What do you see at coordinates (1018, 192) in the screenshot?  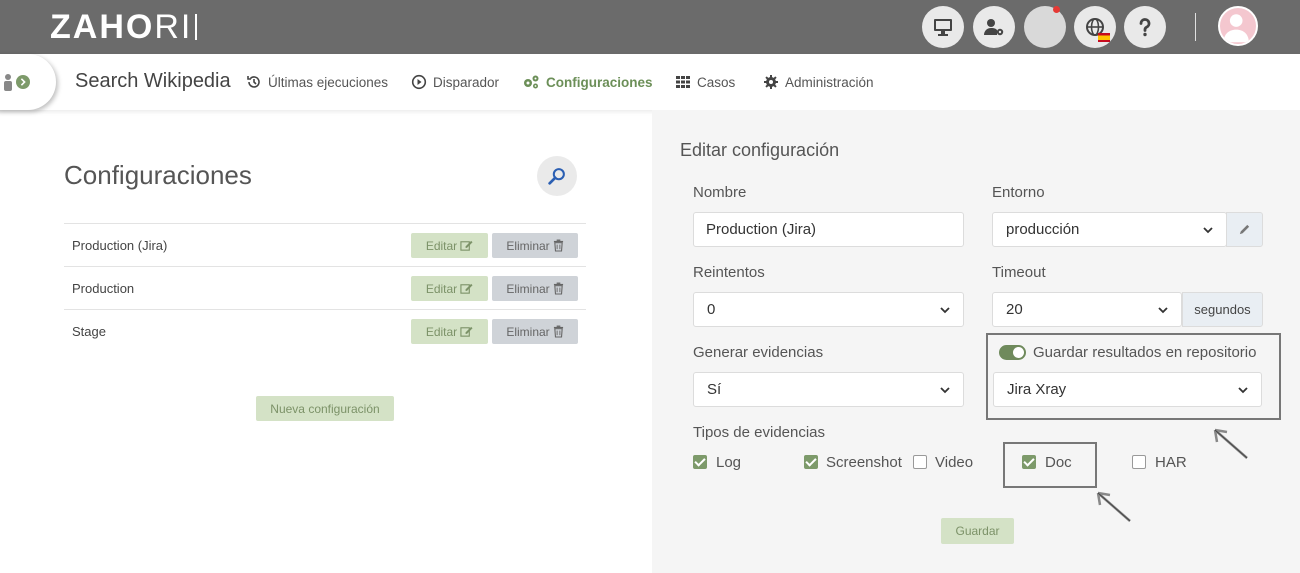 I see `environment-label: Entorno` at bounding box center [1018, 192].